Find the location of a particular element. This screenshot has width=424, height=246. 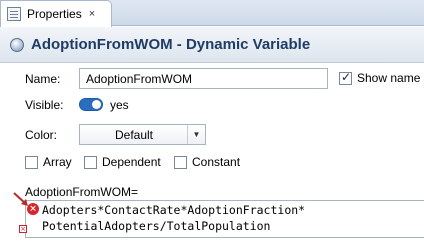

arrow-pointer-icon is located at coordinates (20, 199).